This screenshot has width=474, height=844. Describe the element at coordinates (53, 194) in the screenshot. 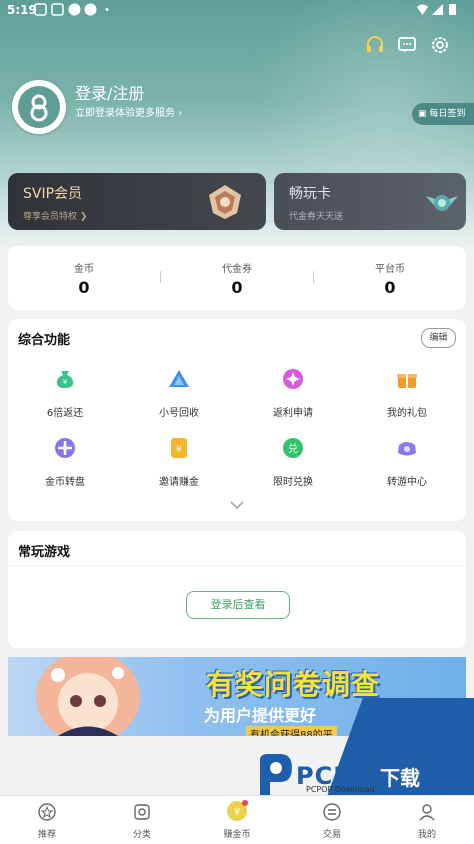

I see `svip-title: SVIP会员` at that location.